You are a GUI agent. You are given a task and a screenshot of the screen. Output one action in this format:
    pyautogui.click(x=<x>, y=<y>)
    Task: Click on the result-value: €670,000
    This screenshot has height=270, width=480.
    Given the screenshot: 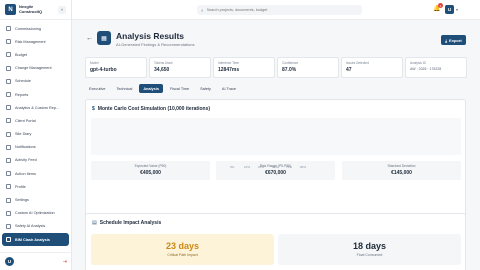 What is the action you would take?
    pyautogui.click(x=275, y=173)
    